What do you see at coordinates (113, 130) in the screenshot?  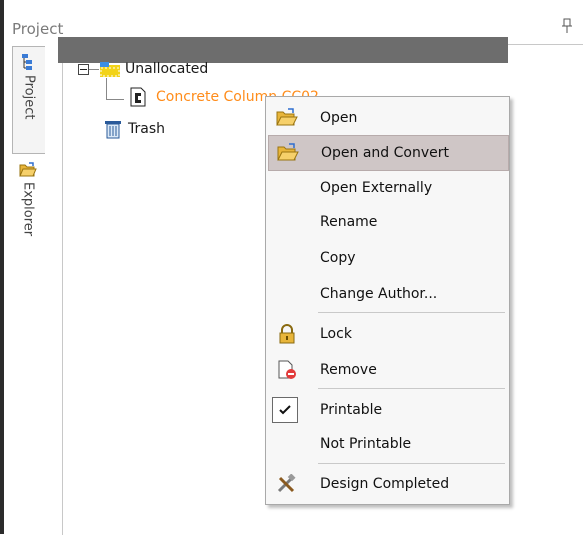 I see `trash-icon` at bounding box center [113, 130].